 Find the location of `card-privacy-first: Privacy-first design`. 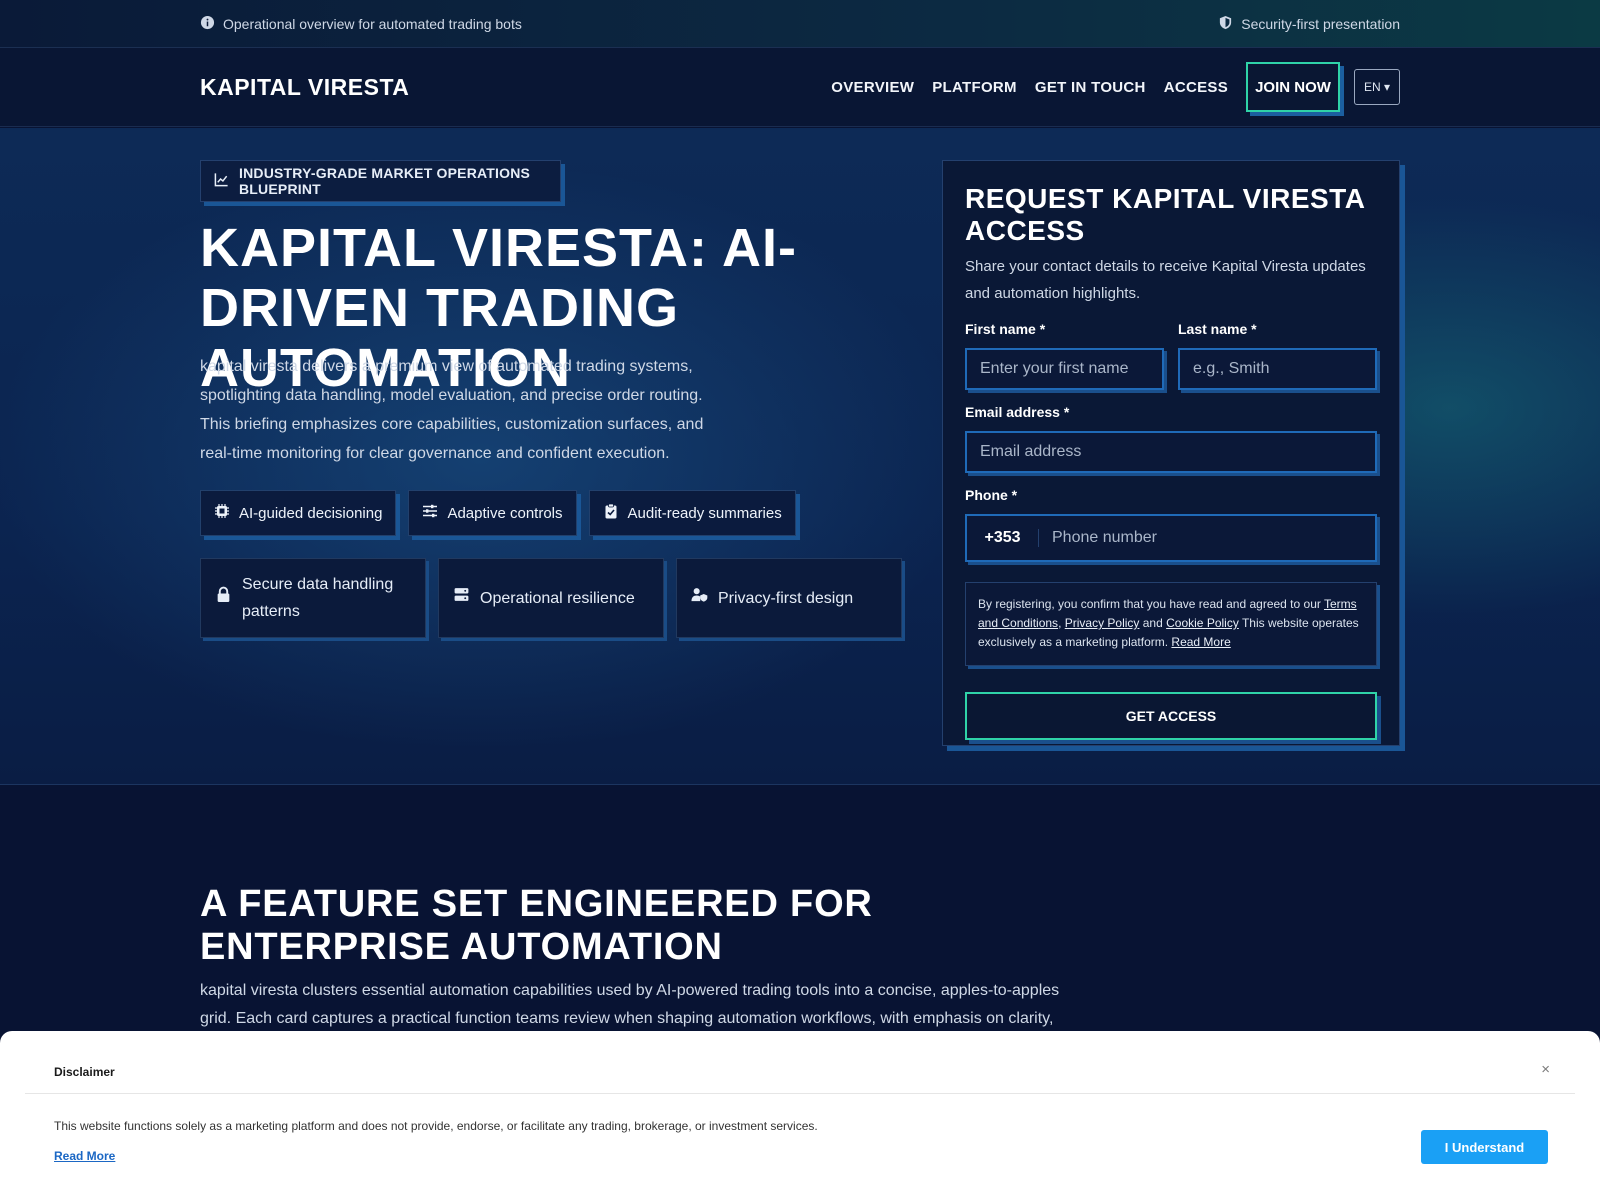

card-privacy-first: Privacy-first design is located at coordinates (789, 598).